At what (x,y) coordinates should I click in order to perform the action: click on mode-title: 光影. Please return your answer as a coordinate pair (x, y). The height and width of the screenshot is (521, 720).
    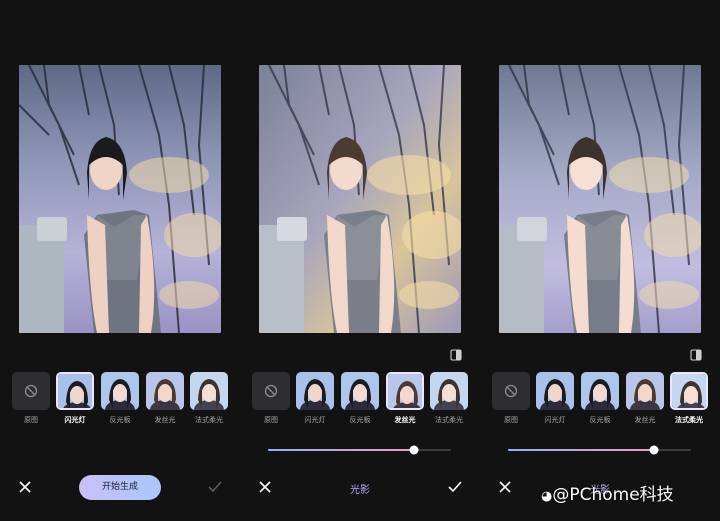
    Looking at the image, I should click on (360, 490).